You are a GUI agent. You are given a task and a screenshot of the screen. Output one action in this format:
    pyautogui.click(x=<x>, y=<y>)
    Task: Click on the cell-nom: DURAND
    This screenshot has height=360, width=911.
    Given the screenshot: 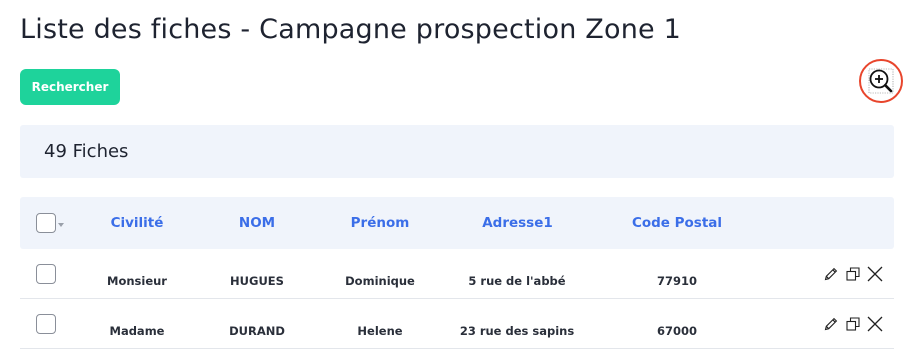 What is the action you would take?
    pyautogui.click(x=257, y=331)
    